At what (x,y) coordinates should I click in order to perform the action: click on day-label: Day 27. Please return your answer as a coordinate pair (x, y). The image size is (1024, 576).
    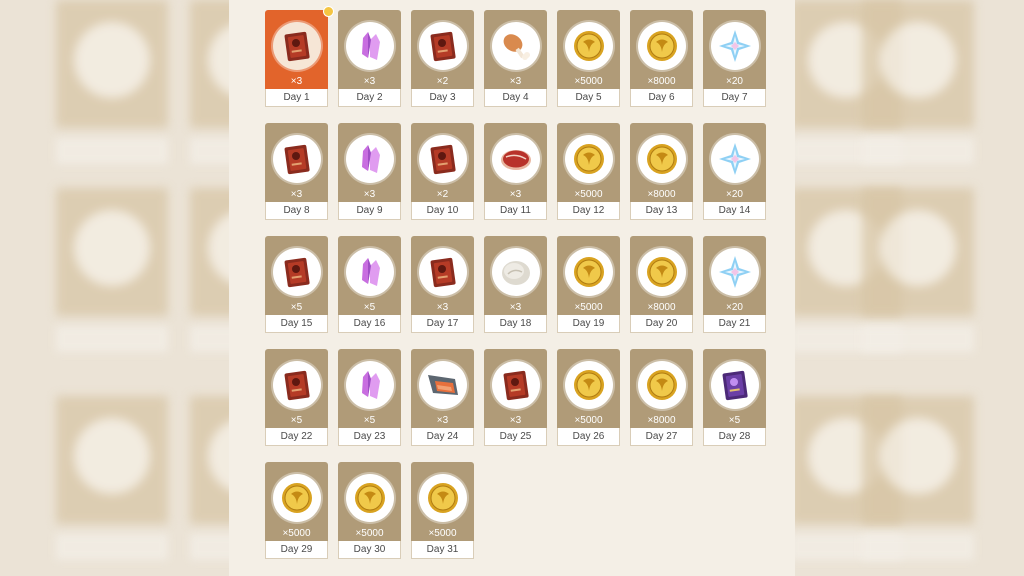
    Looking at the image, I should click on (661, 437).